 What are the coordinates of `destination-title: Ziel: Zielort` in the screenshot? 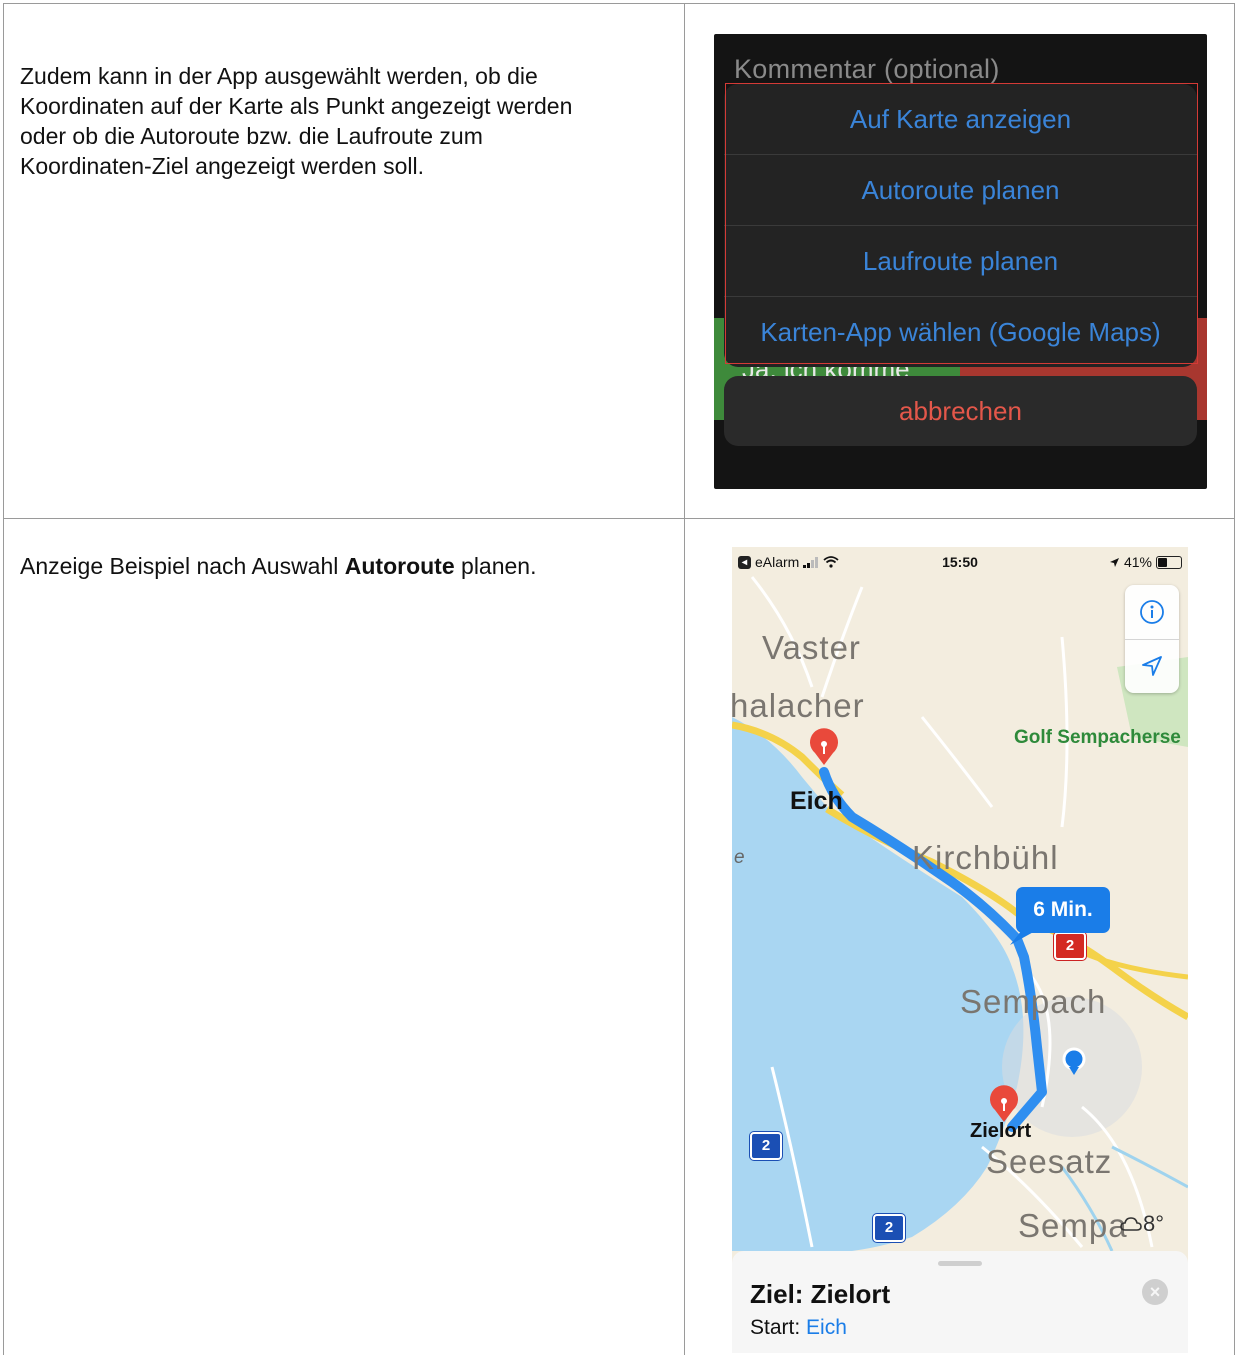 It's located at (820, 1294).